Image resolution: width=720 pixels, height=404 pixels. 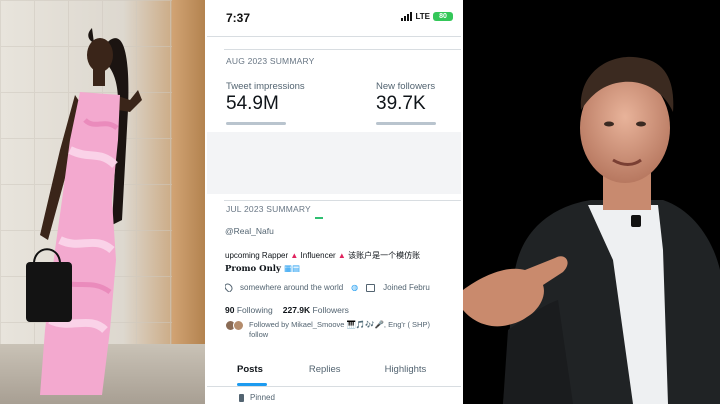 I want to click on followers-label: New followers, so click(x=406, y=86).